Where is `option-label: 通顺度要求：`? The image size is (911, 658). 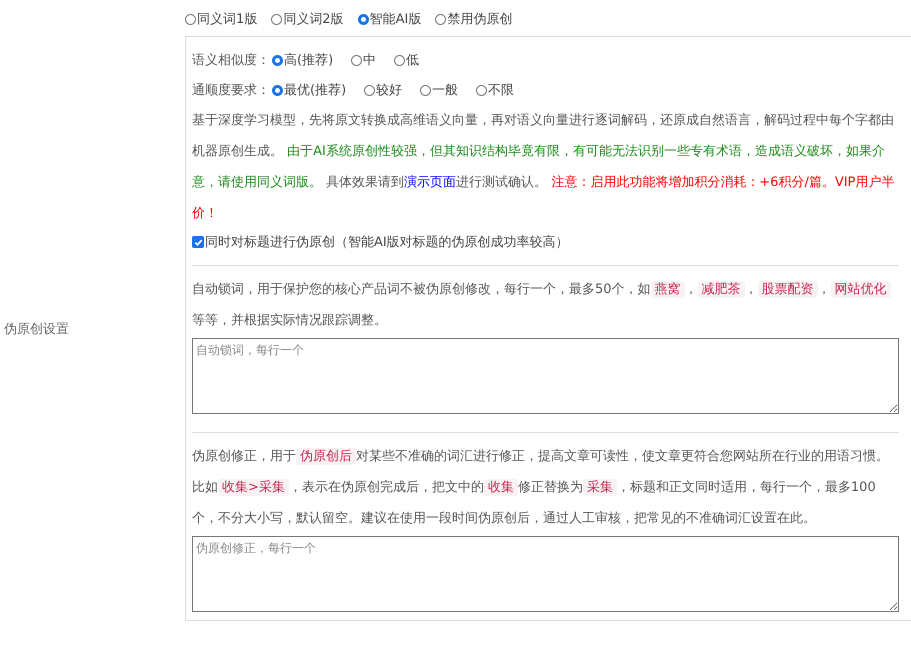 option-label: 通顺度要求： is located at coordinates (231, 90).